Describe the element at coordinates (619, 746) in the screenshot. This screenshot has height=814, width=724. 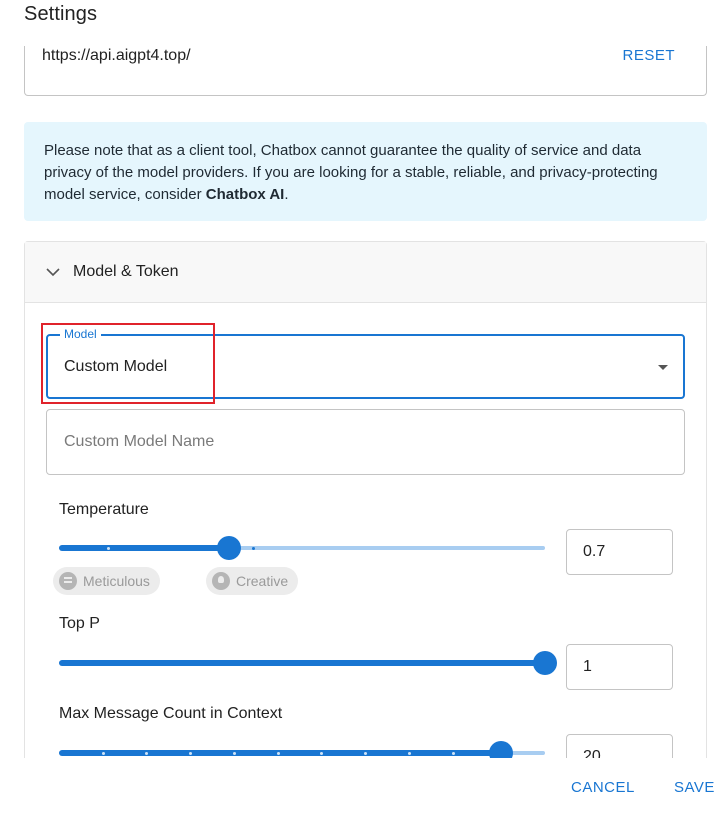
I see `max-message-count-input` at that location.